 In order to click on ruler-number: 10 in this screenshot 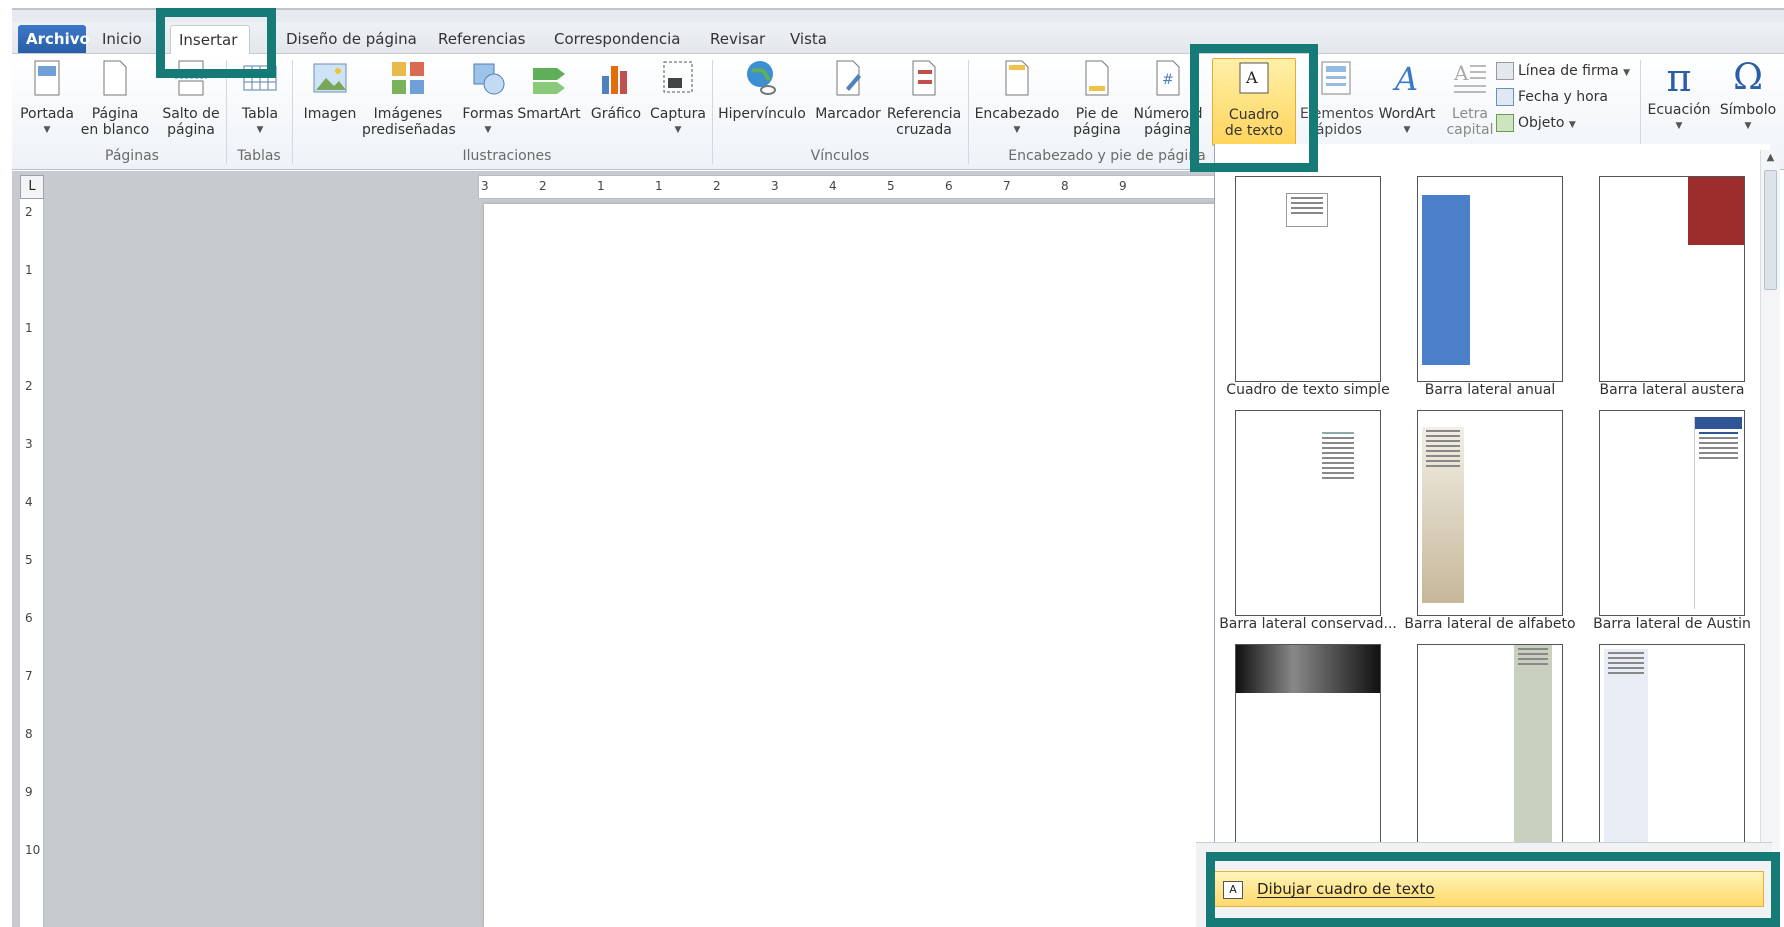, I will do `click(33, 850)`.